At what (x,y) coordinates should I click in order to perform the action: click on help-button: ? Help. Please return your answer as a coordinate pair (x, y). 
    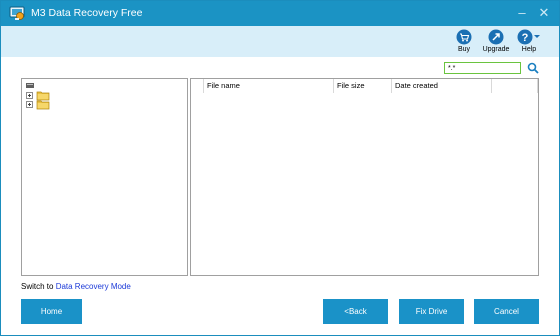
    Looking at the image, I should click on (529, 41).